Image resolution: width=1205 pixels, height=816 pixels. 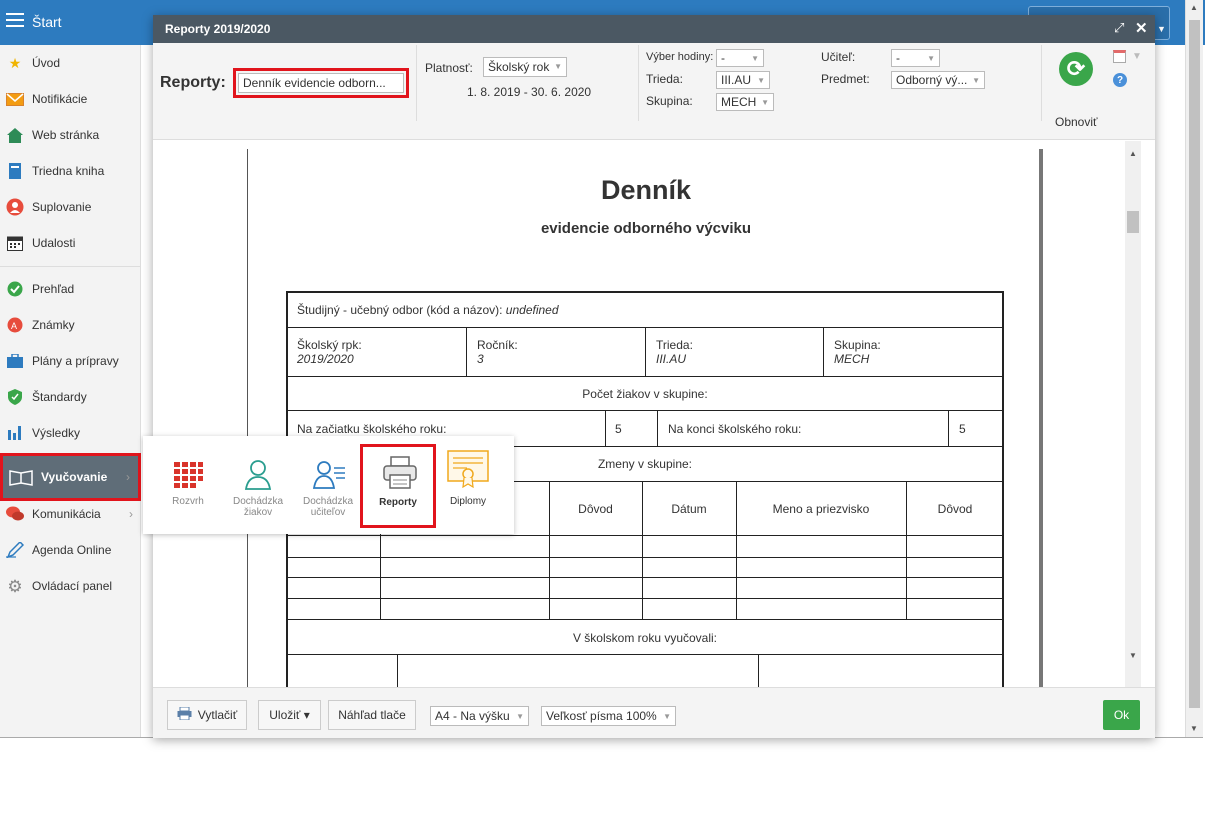 I want to click on start-link: Štart, so click(x=47, y=22).